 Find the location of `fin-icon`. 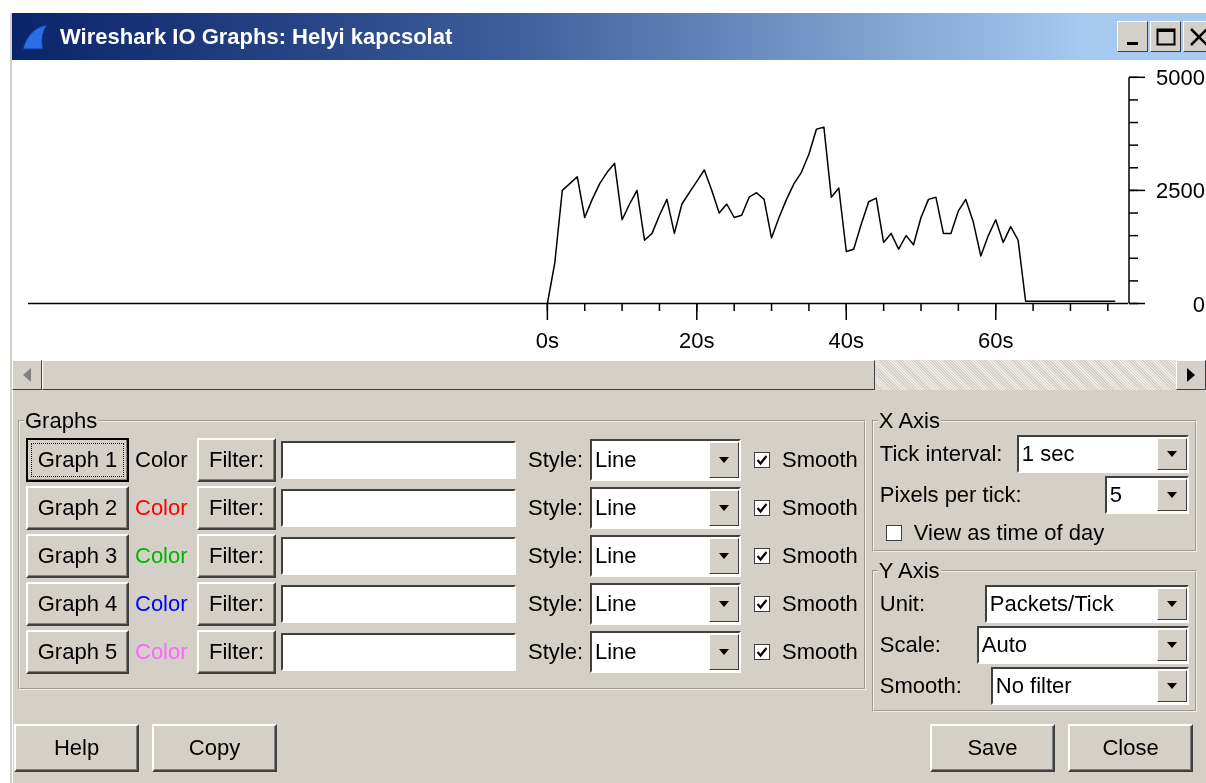

fin-icon is located at coordinates (34, 36).